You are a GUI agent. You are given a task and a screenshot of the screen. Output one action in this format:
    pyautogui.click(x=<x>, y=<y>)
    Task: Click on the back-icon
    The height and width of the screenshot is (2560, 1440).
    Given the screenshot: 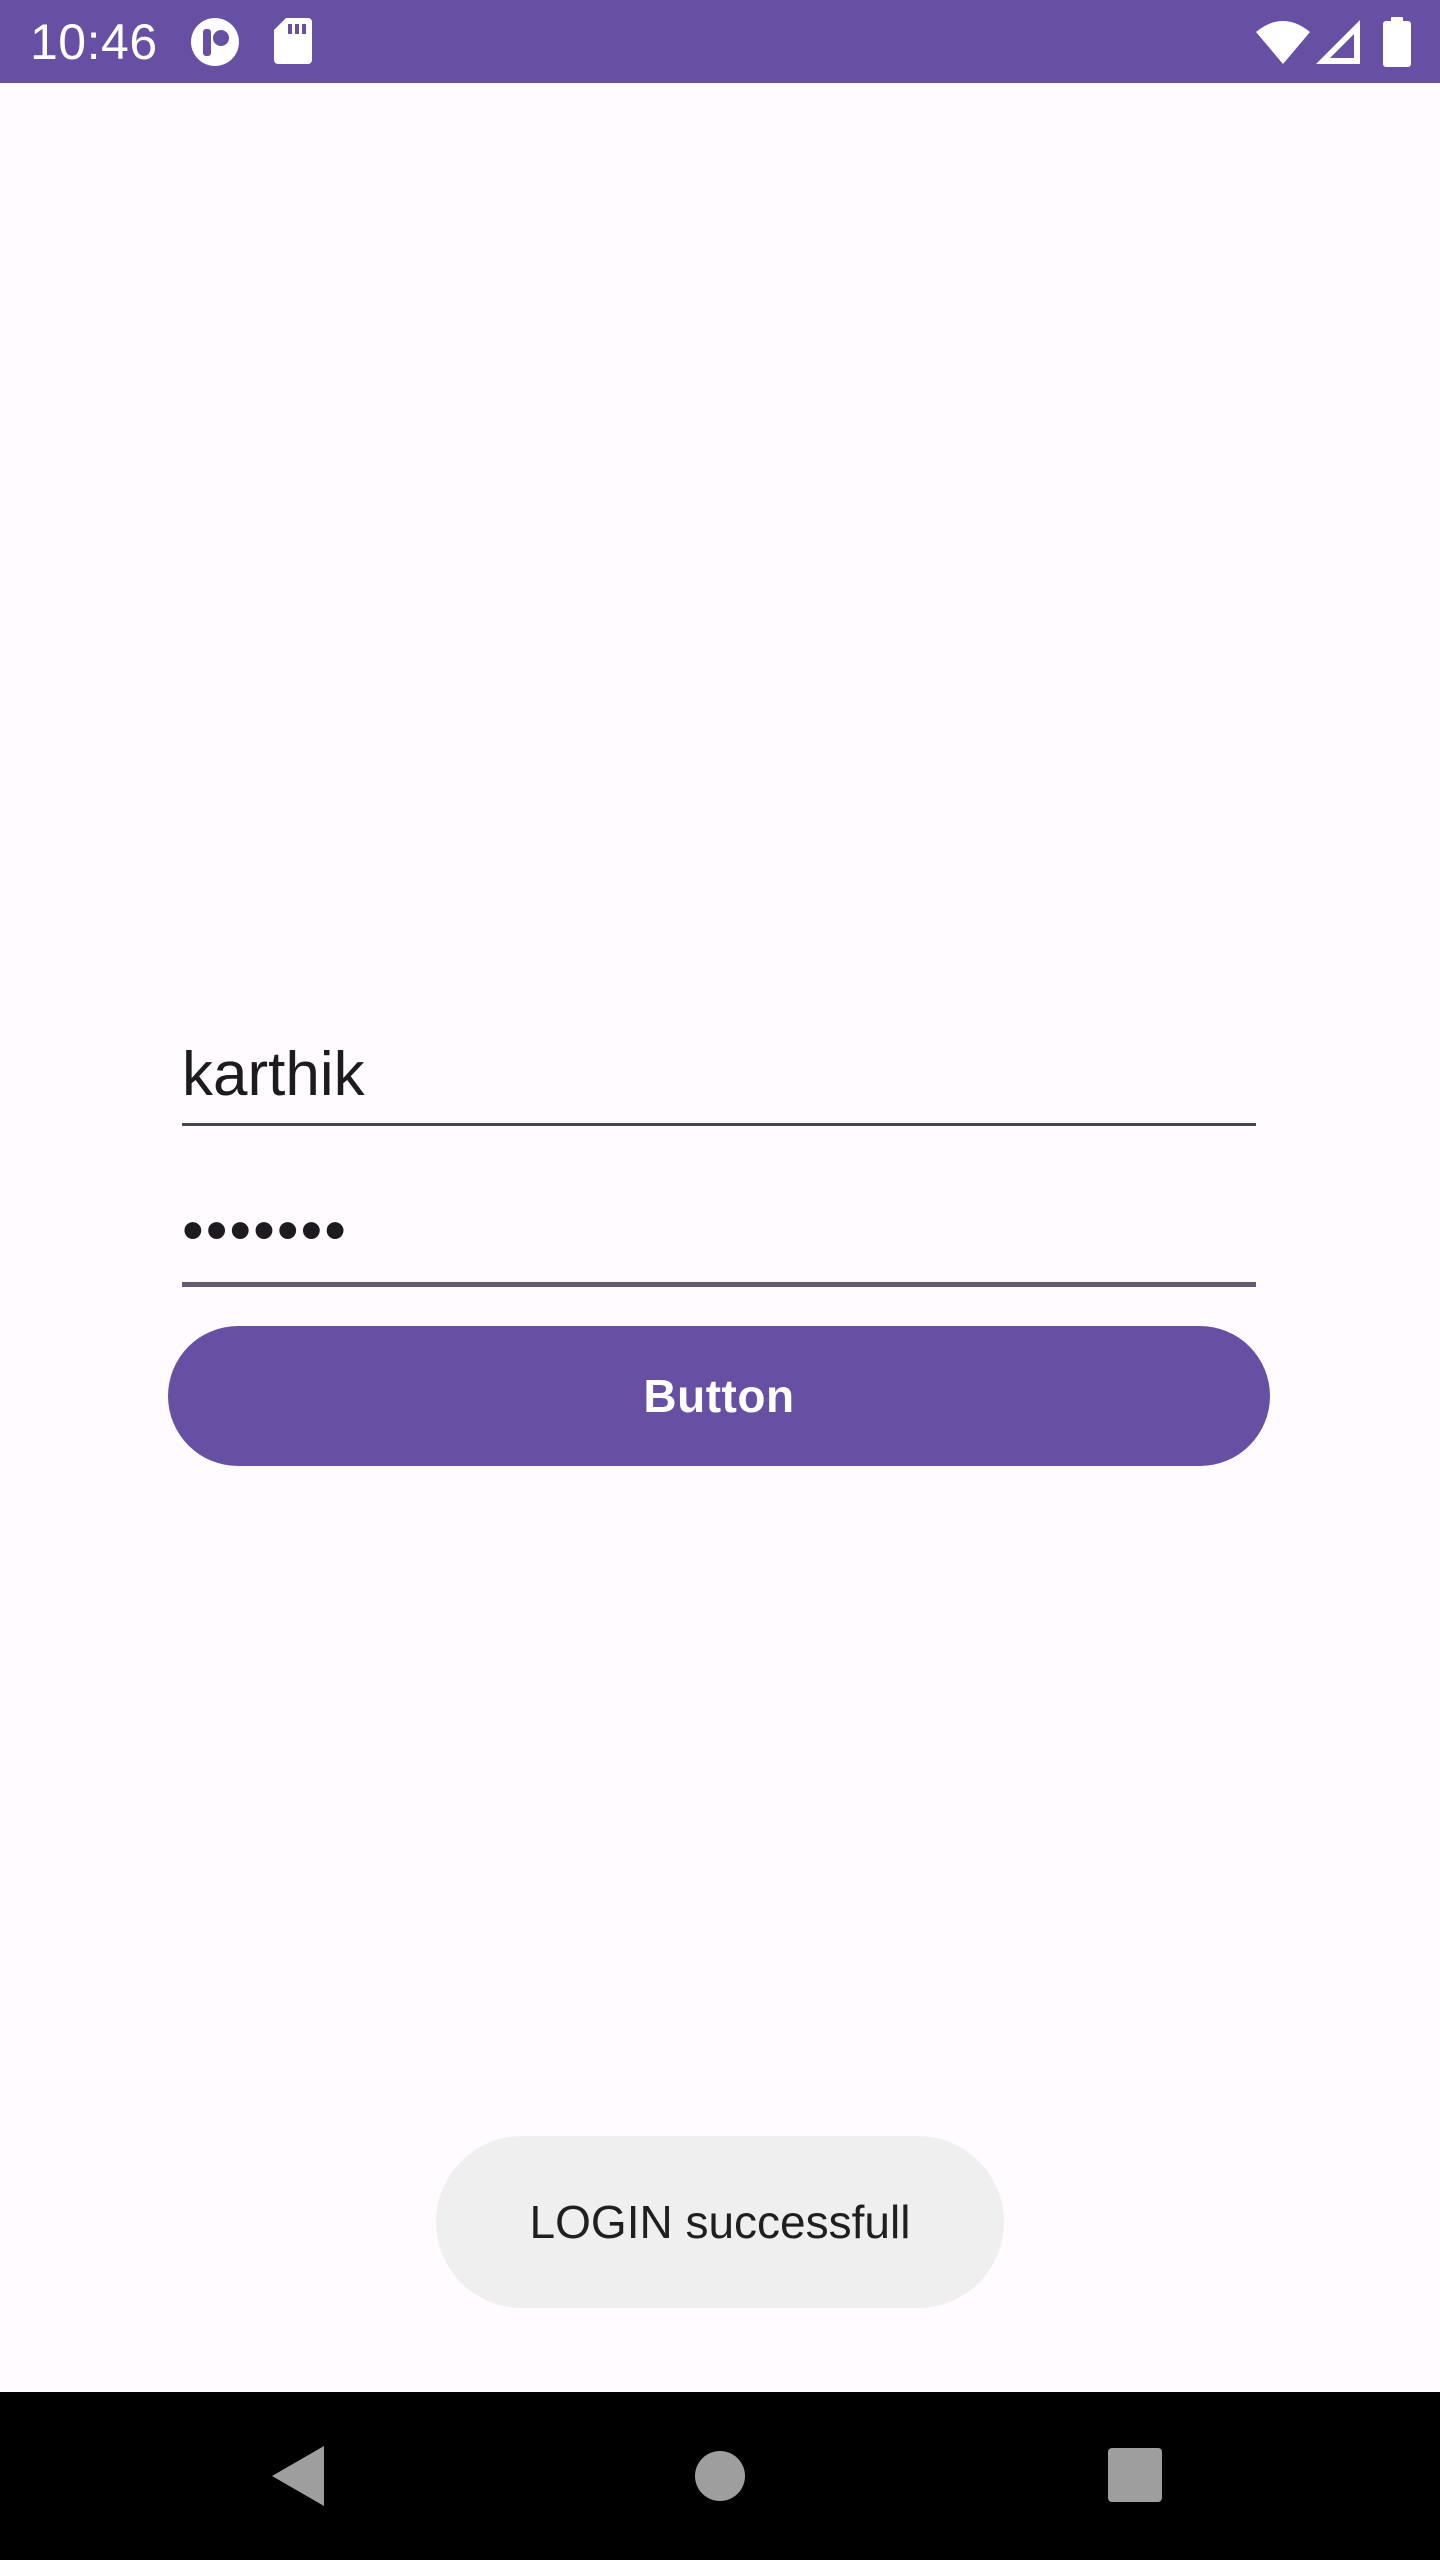 What is the action you would take?
    pyautogui.click(x=298, y=2476)
    